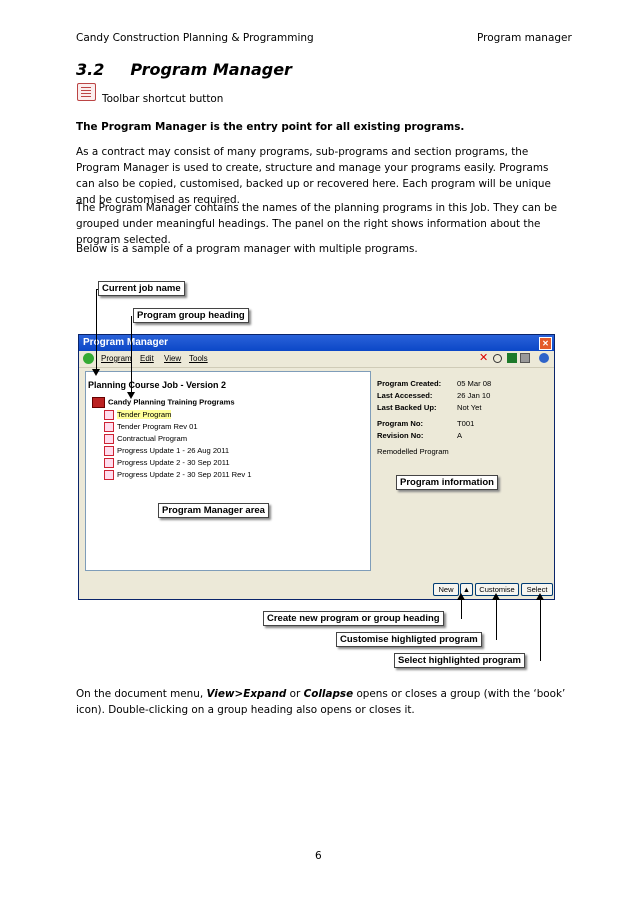 The height and width of the screenshot is (903, 638). What do you see at coordinates (544, 358) in the screenshot?
I see `help-icon` at bounding box center [544, 358].